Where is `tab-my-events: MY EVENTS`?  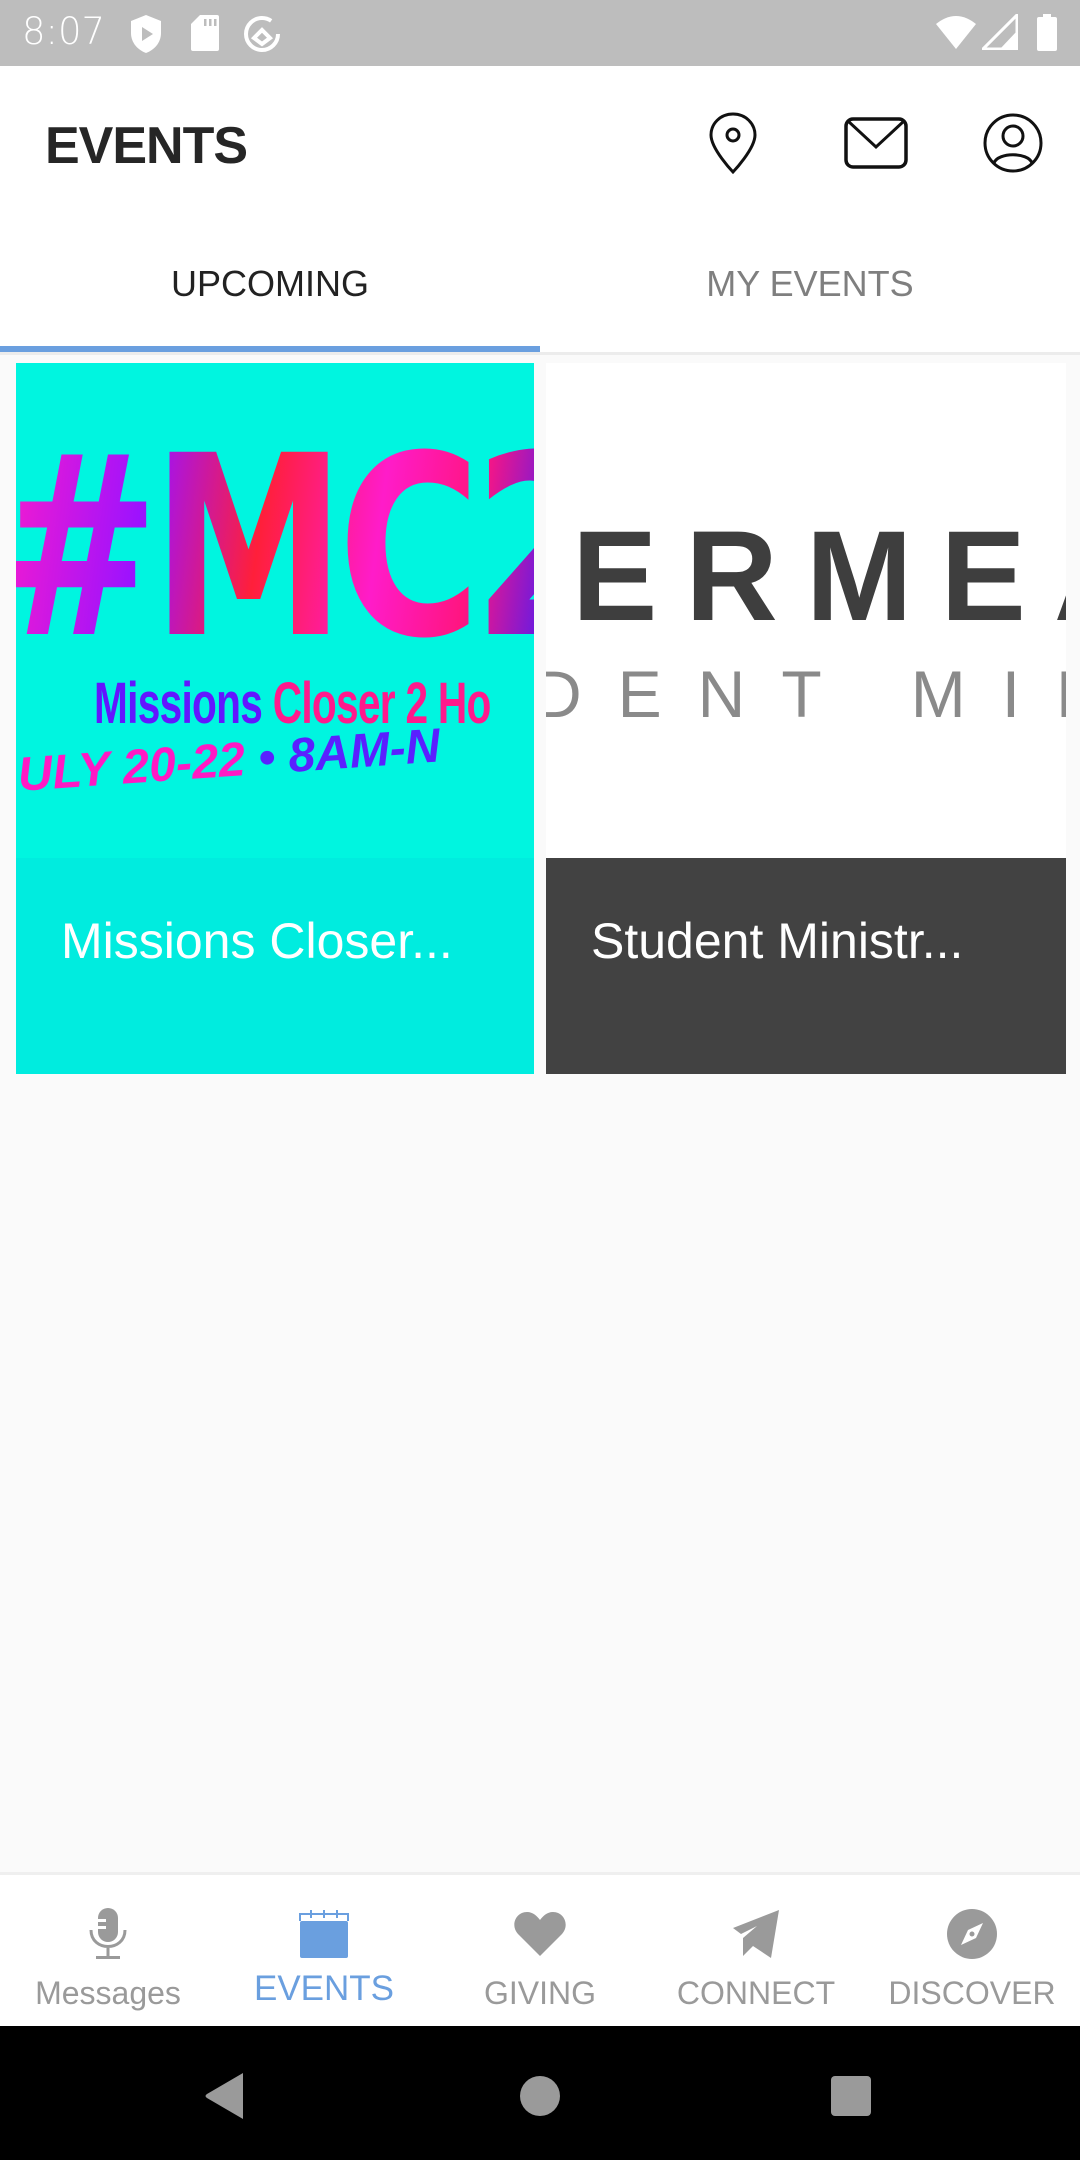 tab-my-events: MY EVENTS is located at coordinates (810, 284).